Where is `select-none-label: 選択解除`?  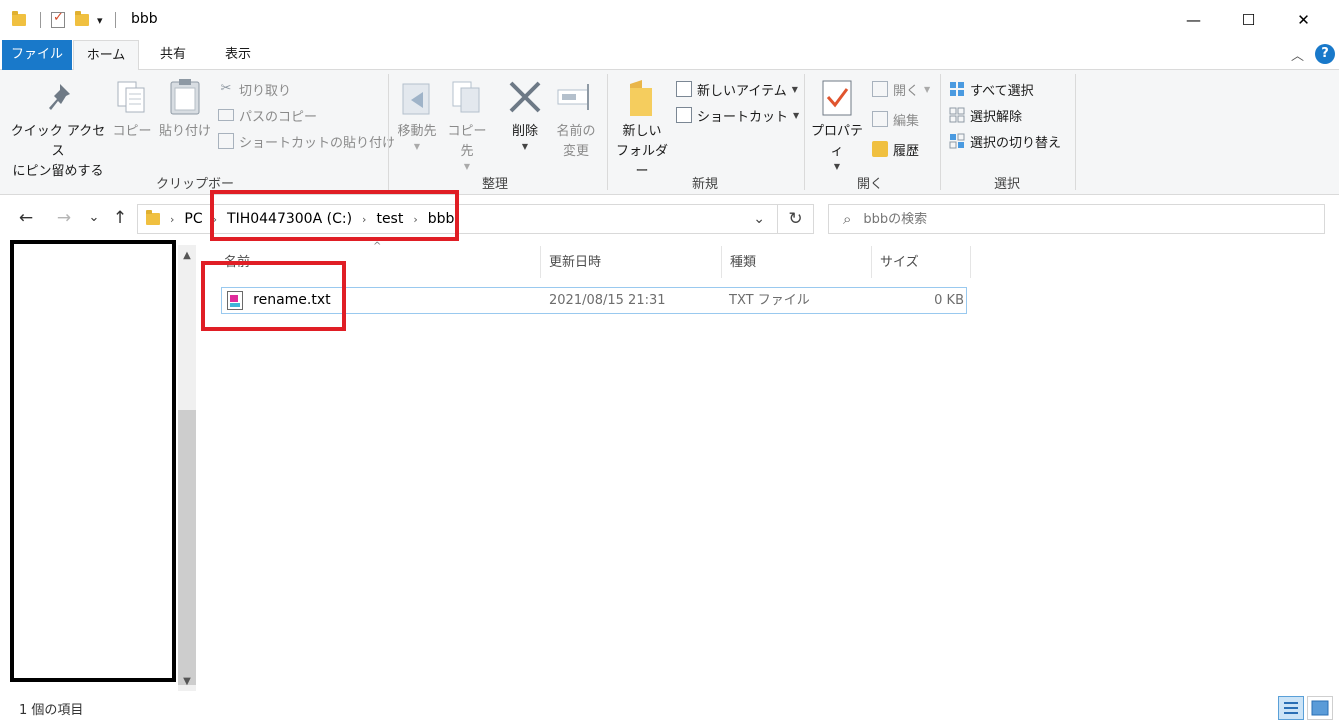
select-none-label: 選択解除 is located at coordinates (996, 117).